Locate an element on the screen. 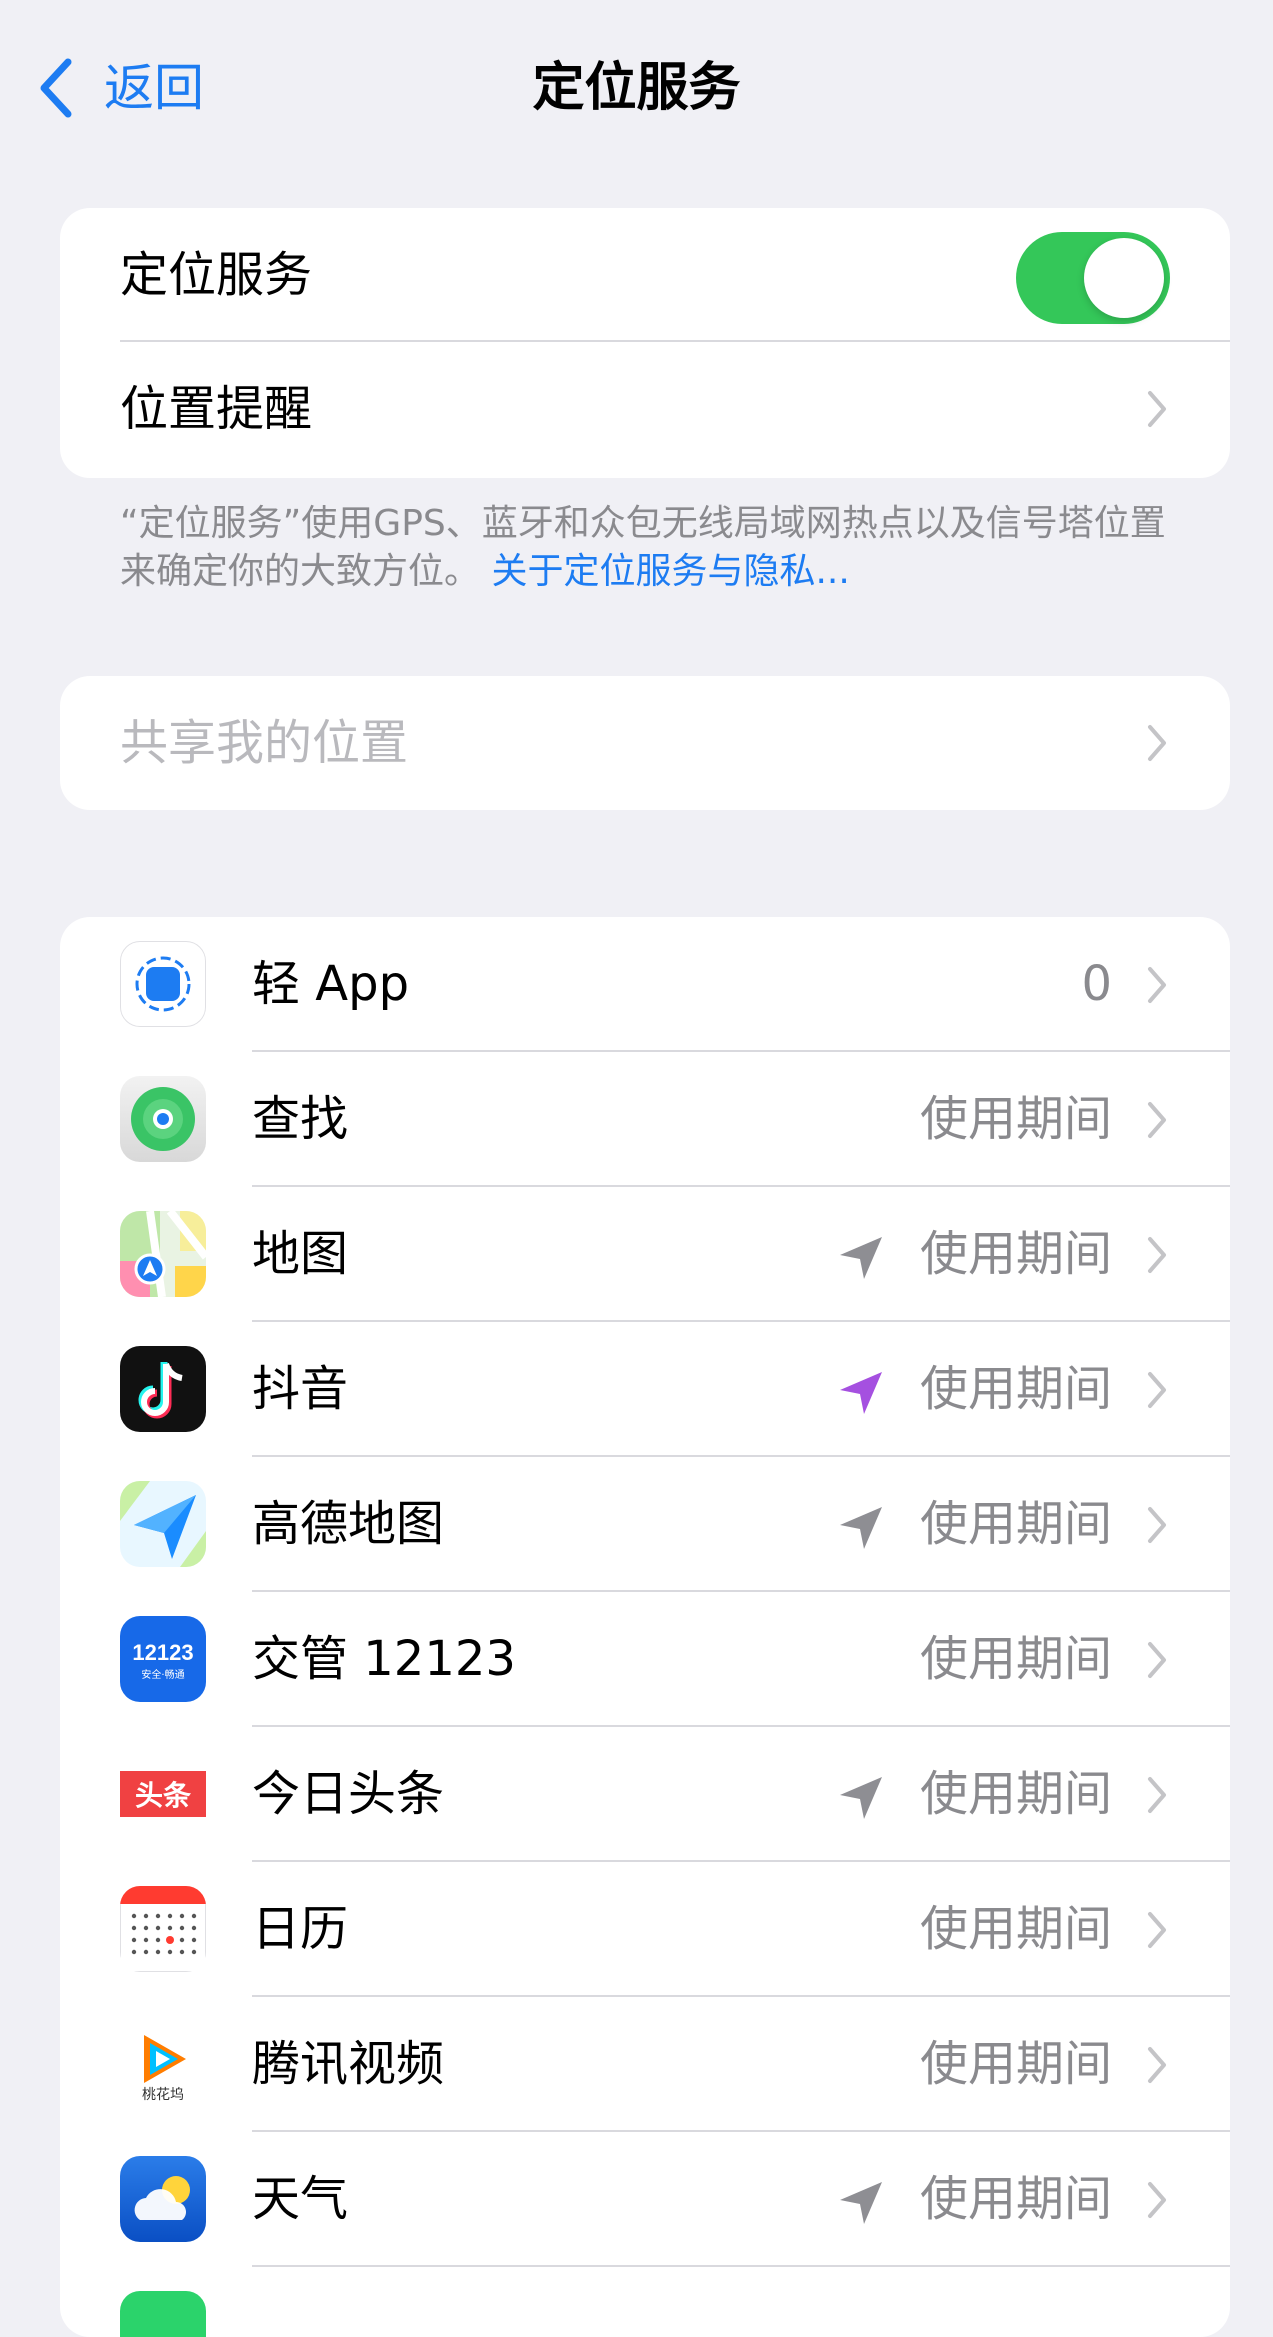 This screenshot has height=2337, width=1273. app-name: 查找 is located at coordinates (300, 1119).